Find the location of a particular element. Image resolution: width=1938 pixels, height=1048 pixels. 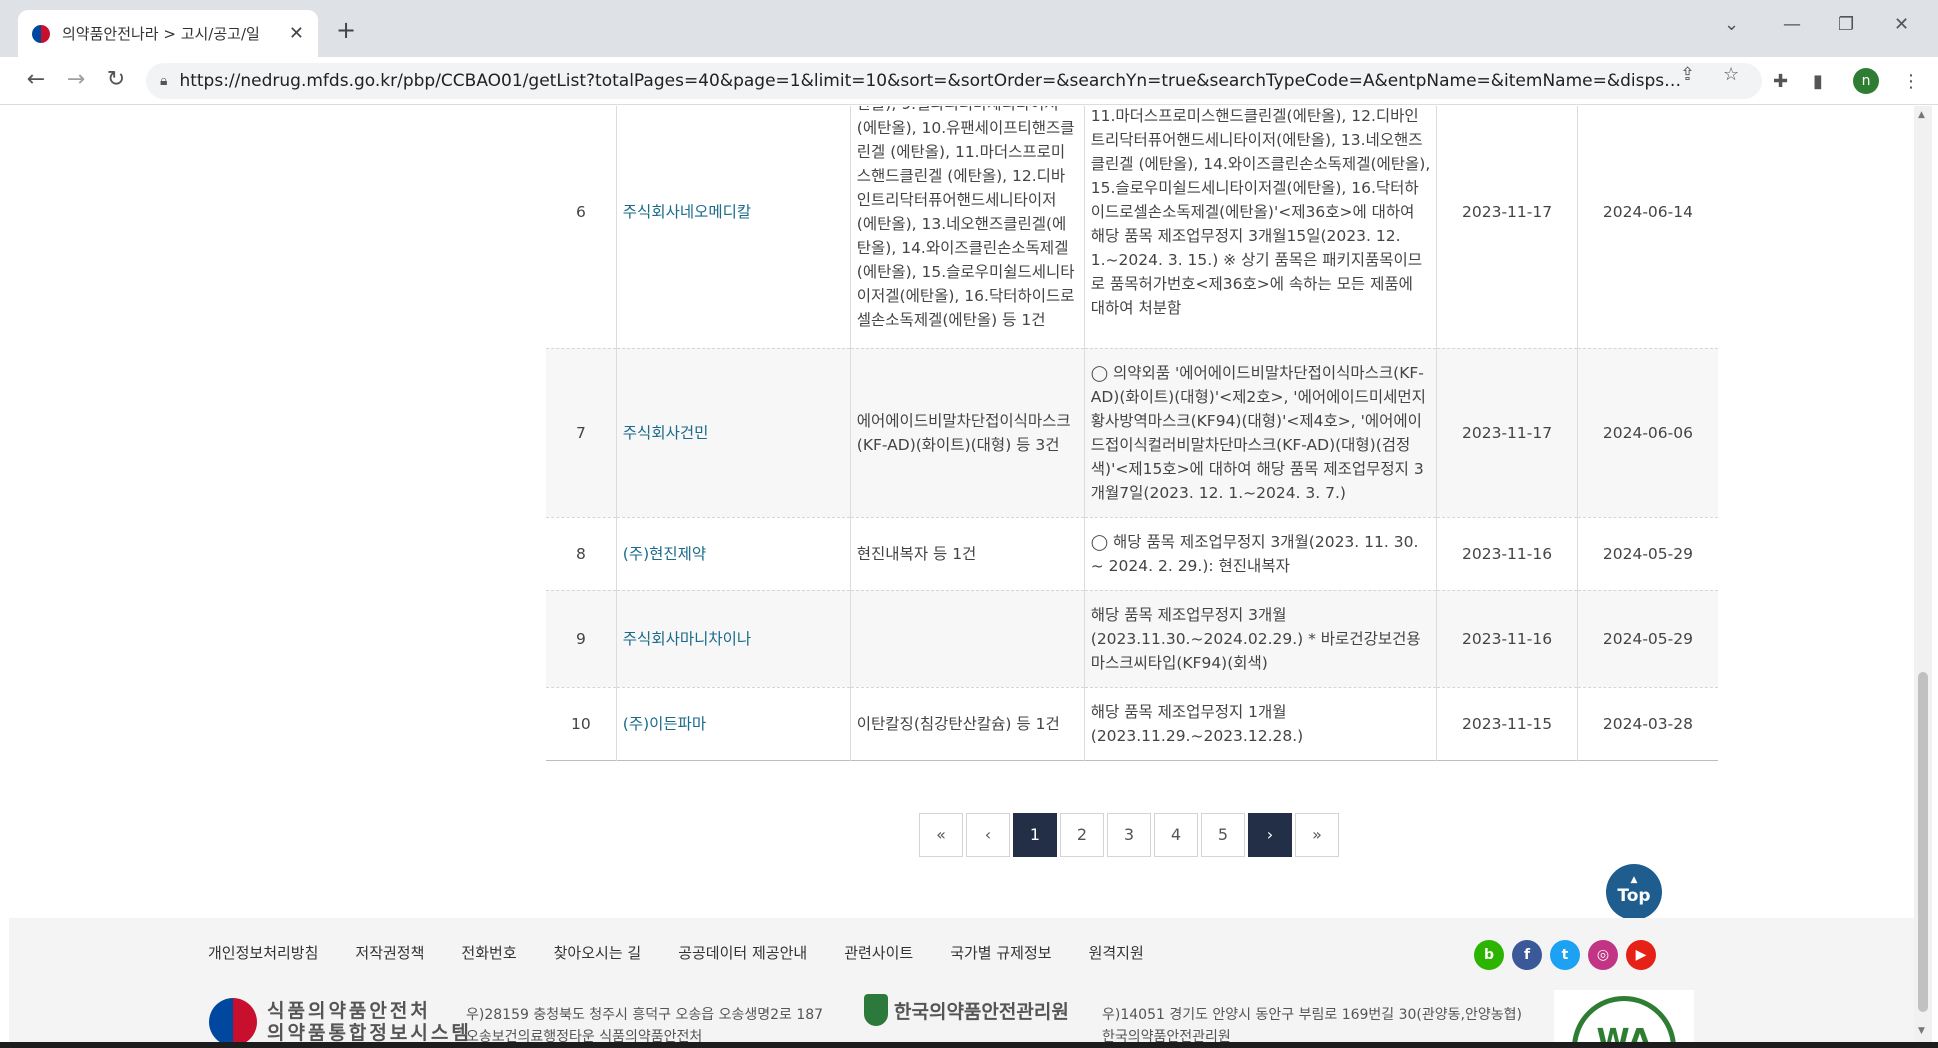

footer-link: 국가별 규제정보 is located at coordinates (1000, 952).